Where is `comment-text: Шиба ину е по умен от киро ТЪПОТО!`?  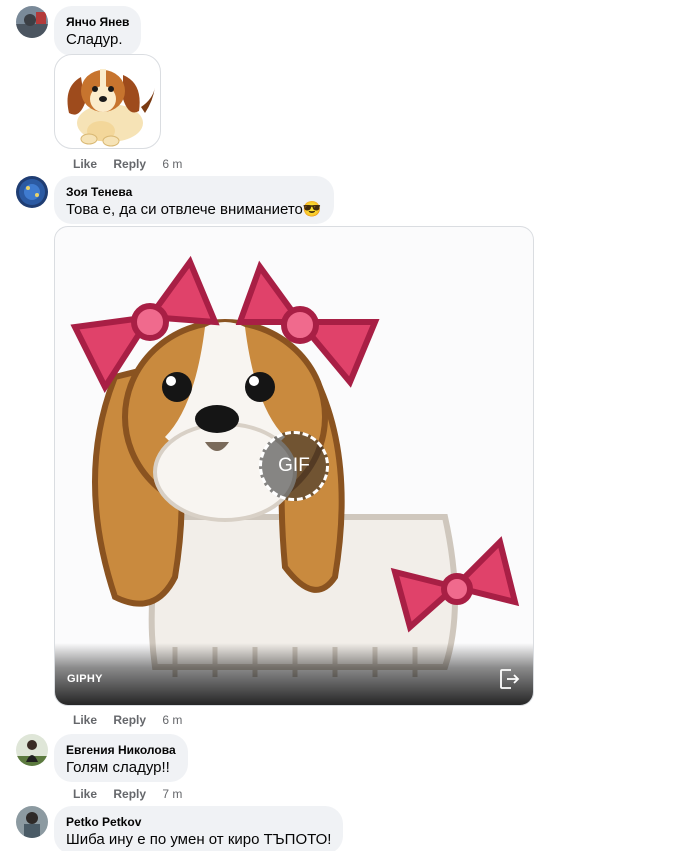 comment-text: Шиба ину е по умен от киро ТЪПОТО! is located at coordinates (199, 839).